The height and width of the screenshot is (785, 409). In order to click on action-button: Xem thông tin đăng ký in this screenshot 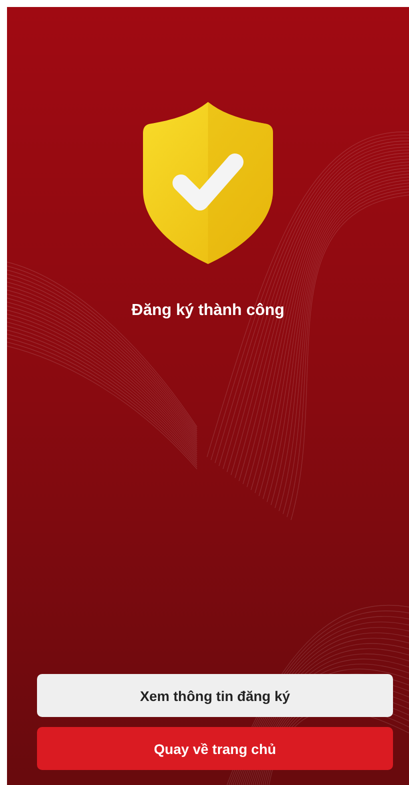, I will do `click(215, 695)`.